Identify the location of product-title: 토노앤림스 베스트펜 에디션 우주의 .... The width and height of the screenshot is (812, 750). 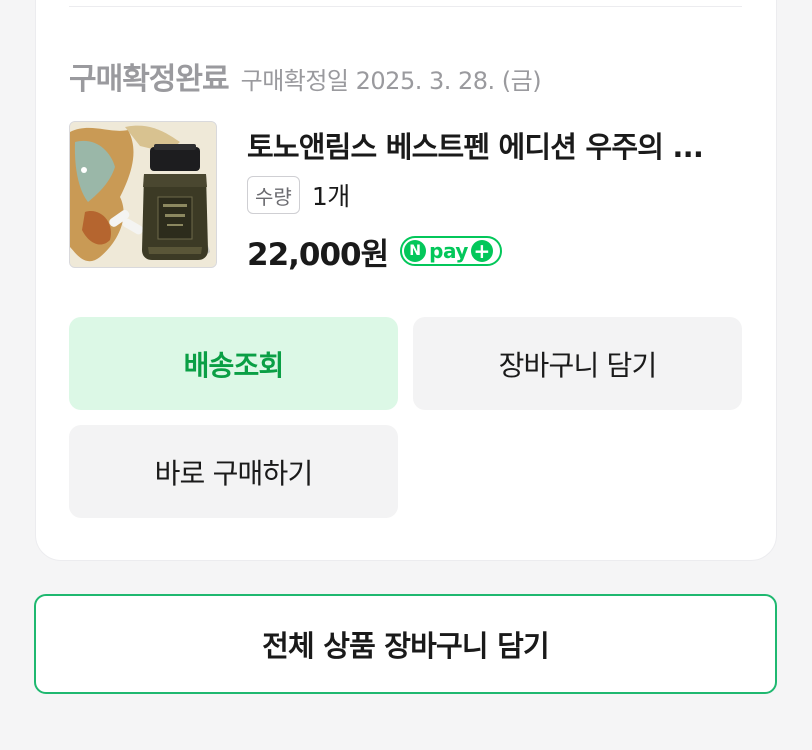
(492, 145).